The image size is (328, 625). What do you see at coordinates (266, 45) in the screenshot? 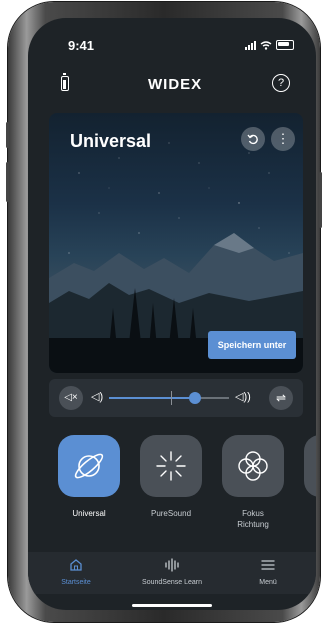
I see `wifi-icon` at bounding box center [266, 45].